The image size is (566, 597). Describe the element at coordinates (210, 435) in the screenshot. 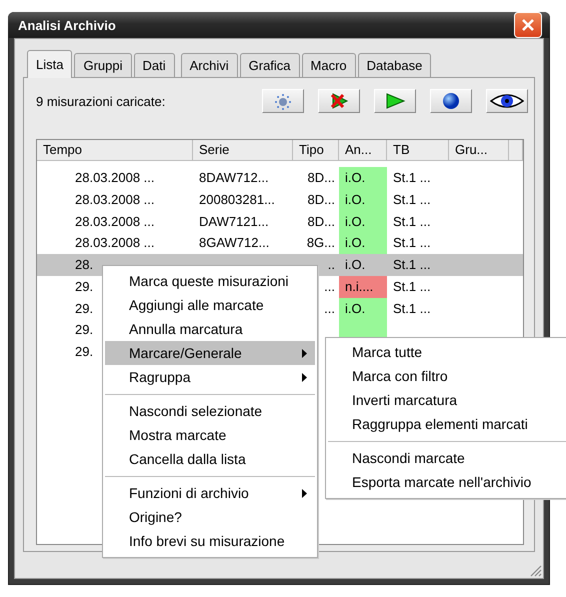

I see `menu-item: Mostra marcate` at that location.